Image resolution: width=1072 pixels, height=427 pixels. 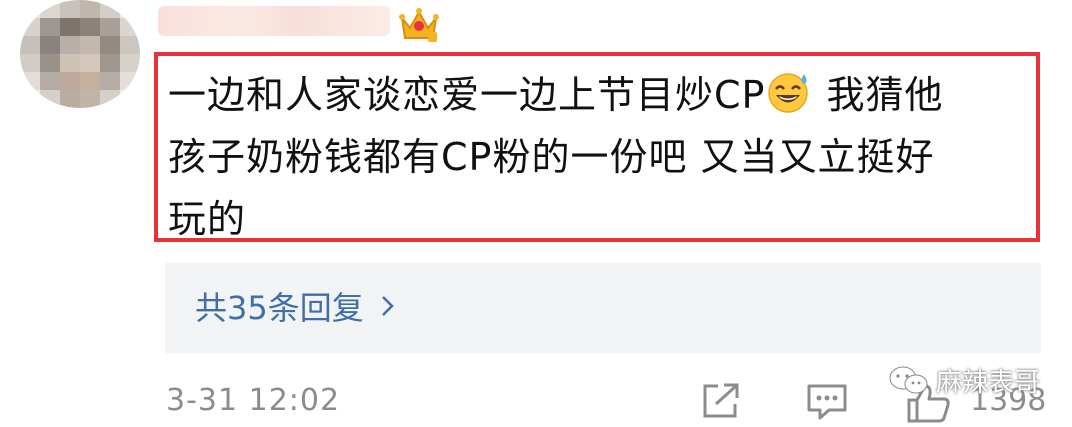 I want to click on comment-line1-b: 我猜他, so click(x=878, y=95).